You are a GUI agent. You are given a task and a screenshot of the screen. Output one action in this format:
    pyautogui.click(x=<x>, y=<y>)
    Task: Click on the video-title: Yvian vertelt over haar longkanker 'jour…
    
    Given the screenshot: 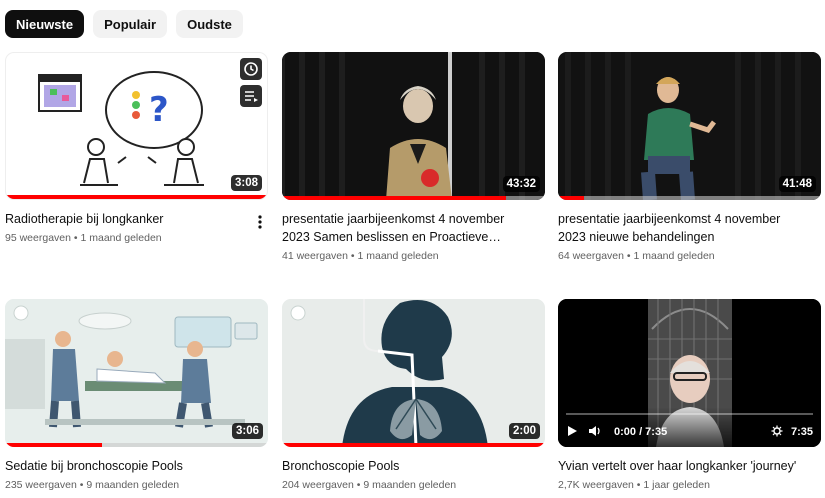 What is the action you would take?
    pyautogui.click(x=689, y=466)
    